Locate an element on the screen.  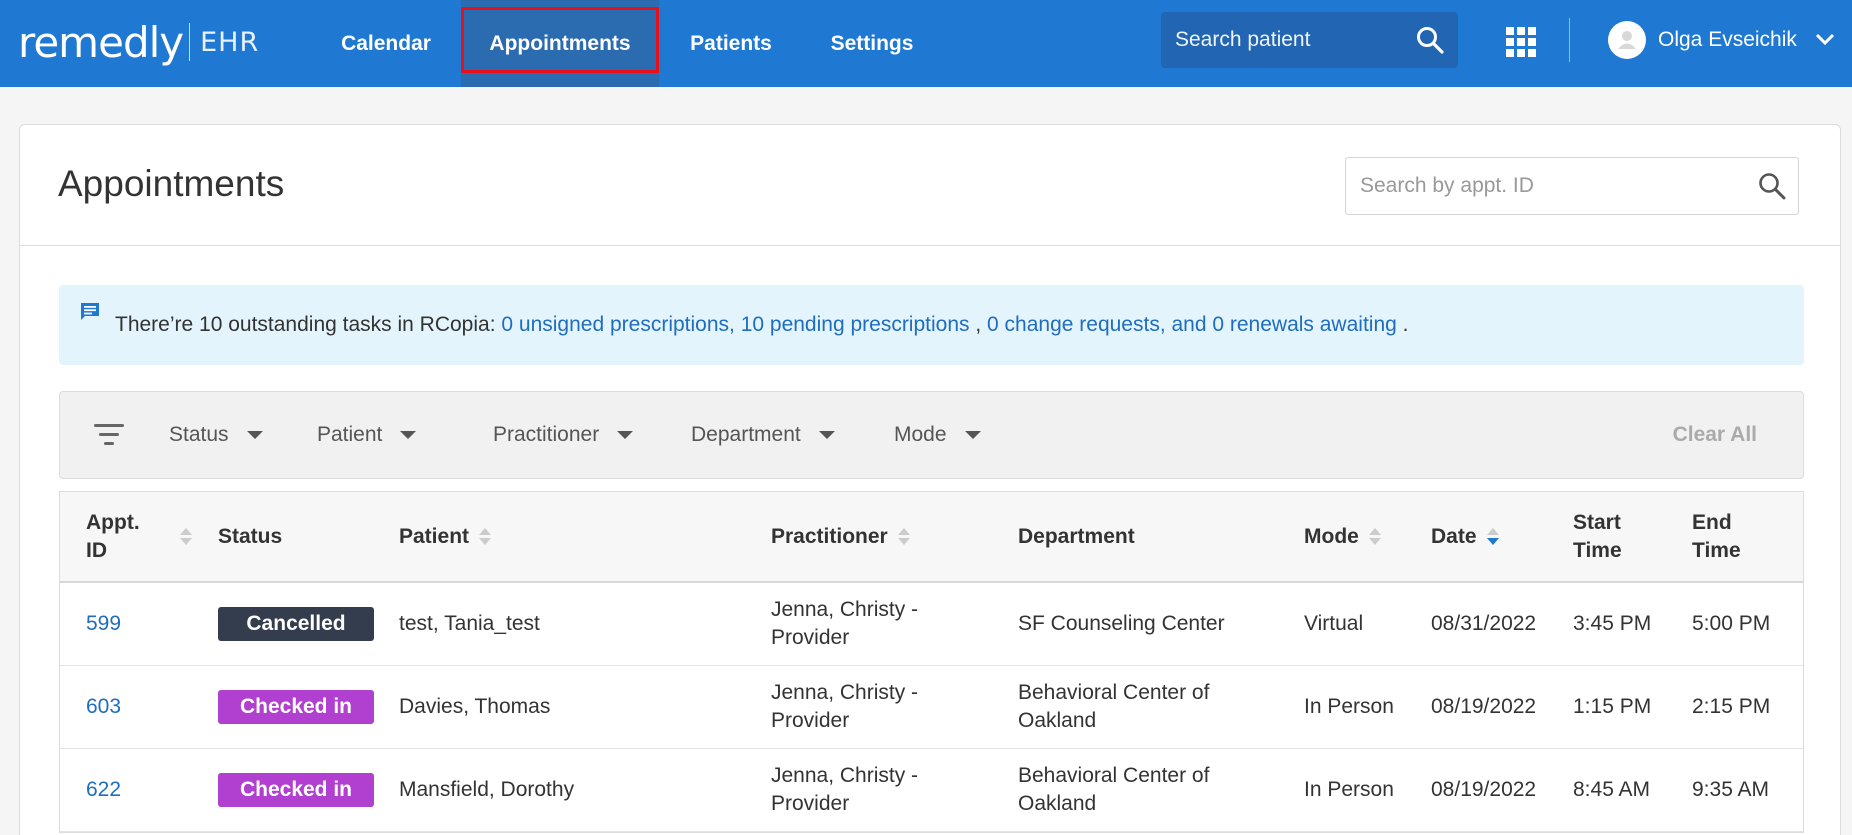
user-menu: Olga Evseichik is located at coordinates (1721, 40).